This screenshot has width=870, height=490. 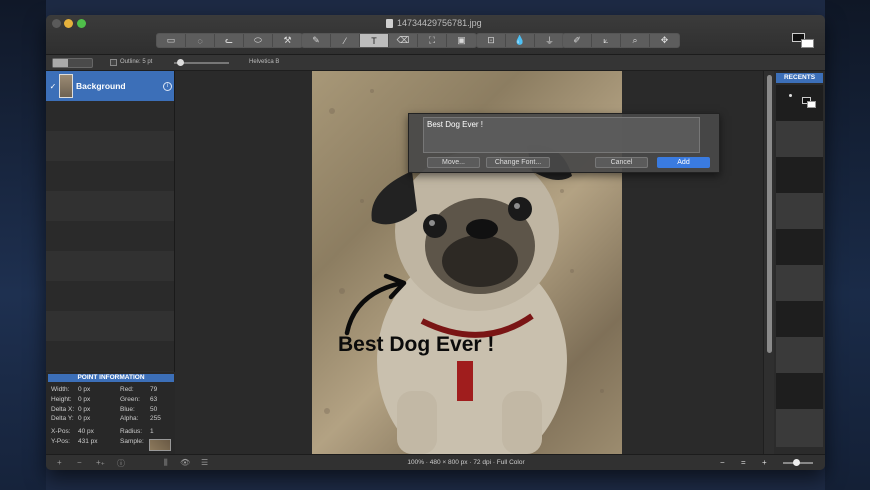 What do you see at coordinates (127, 389) in the screenshot?
I see `red-label: Red:` at bounding box center [127, 389].